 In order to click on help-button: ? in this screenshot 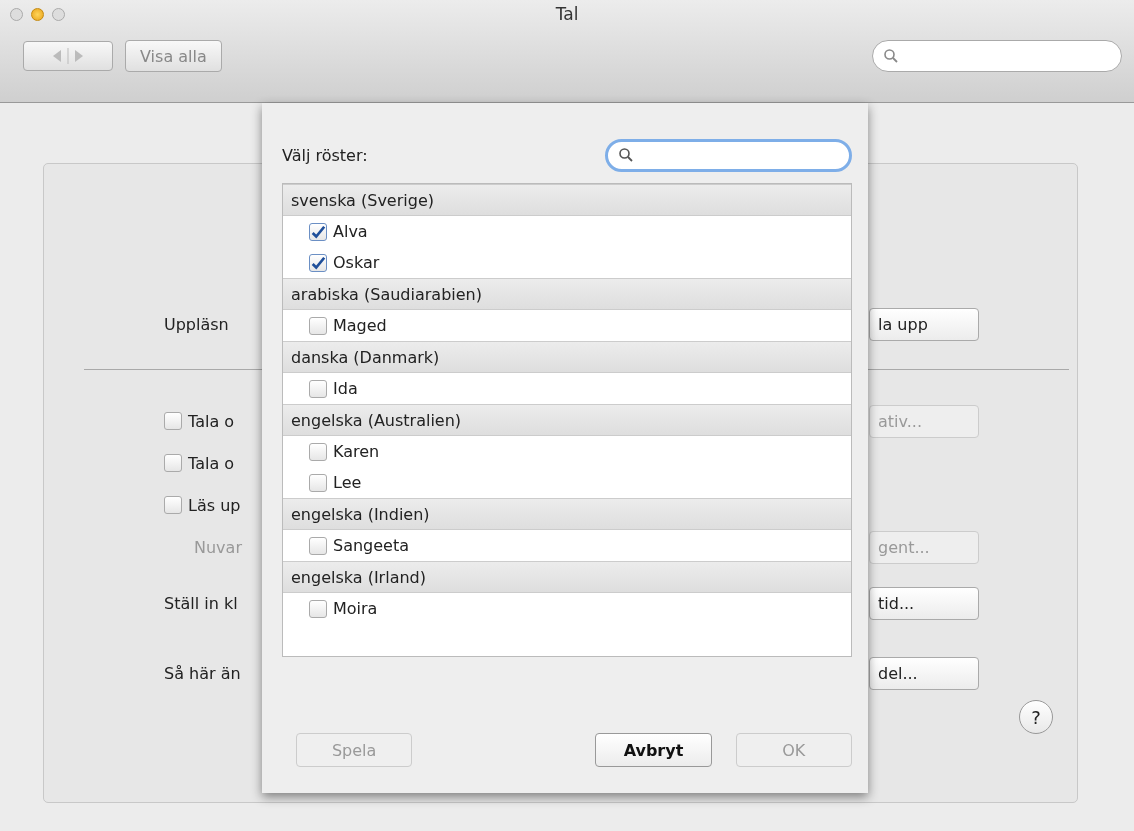, I will do `click(1036, 717)`.